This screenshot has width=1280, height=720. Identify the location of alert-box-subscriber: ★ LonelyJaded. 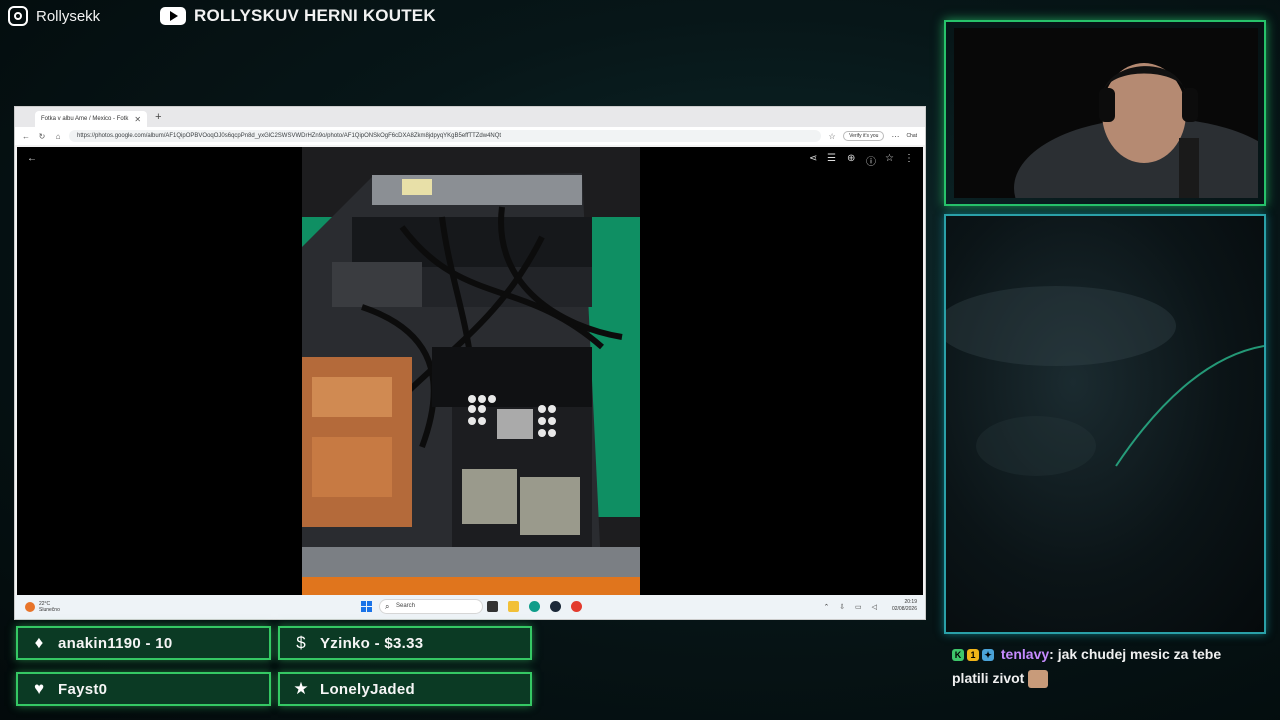
(405, 689).